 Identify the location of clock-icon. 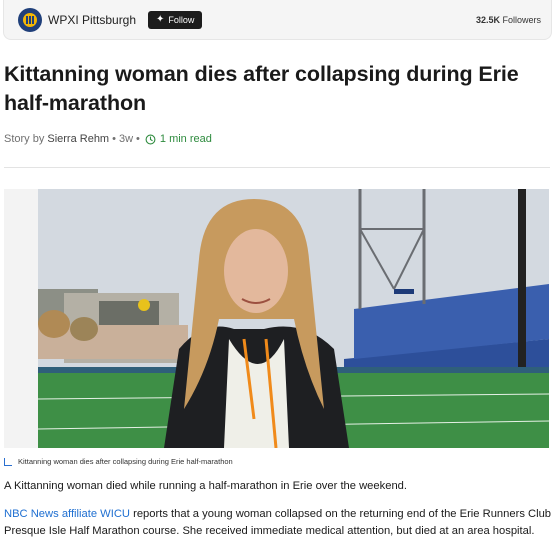
(150, 139).